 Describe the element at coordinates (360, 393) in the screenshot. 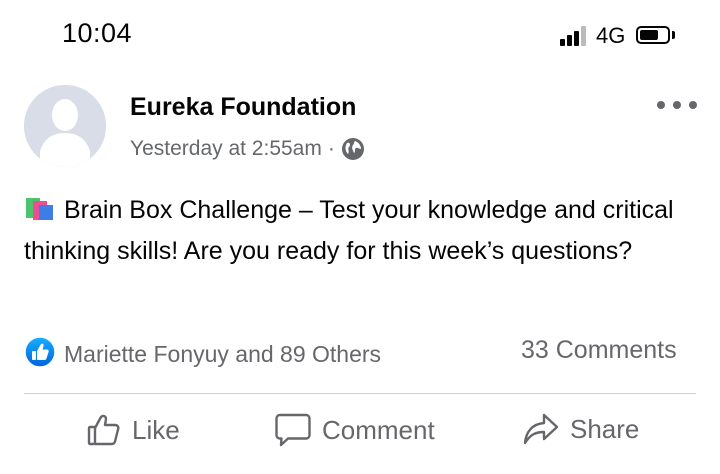

I see `divider` at that location.